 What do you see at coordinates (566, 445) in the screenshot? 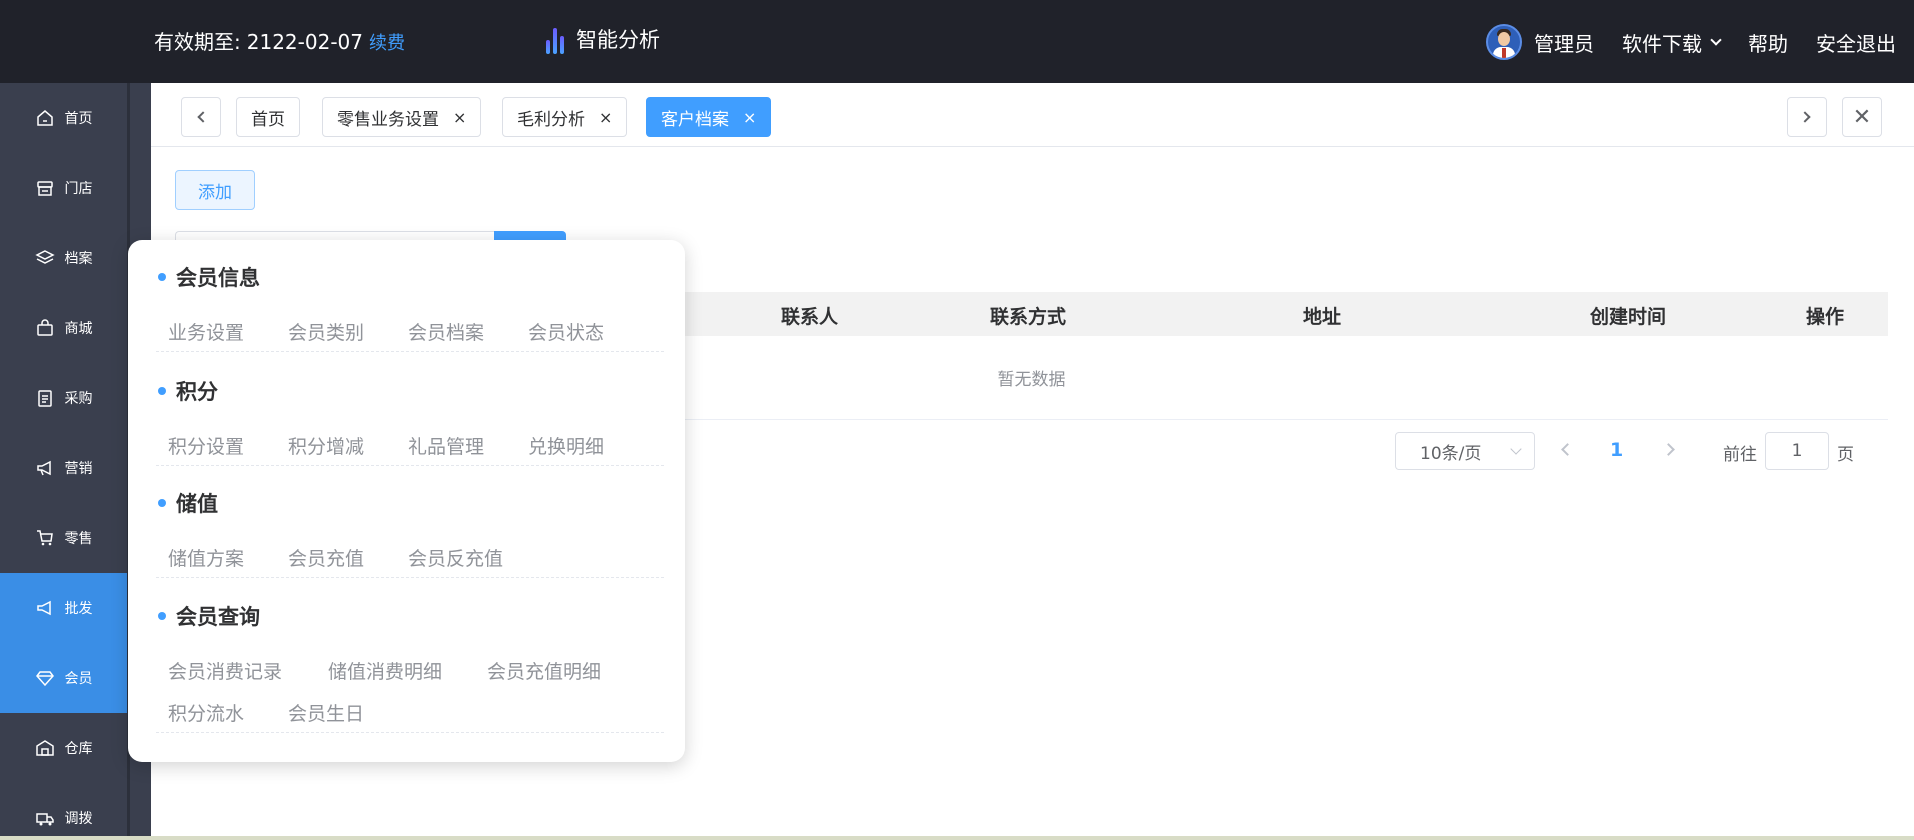
I see `flyout-item: 兑换明细` at bounding box center [566, 445].